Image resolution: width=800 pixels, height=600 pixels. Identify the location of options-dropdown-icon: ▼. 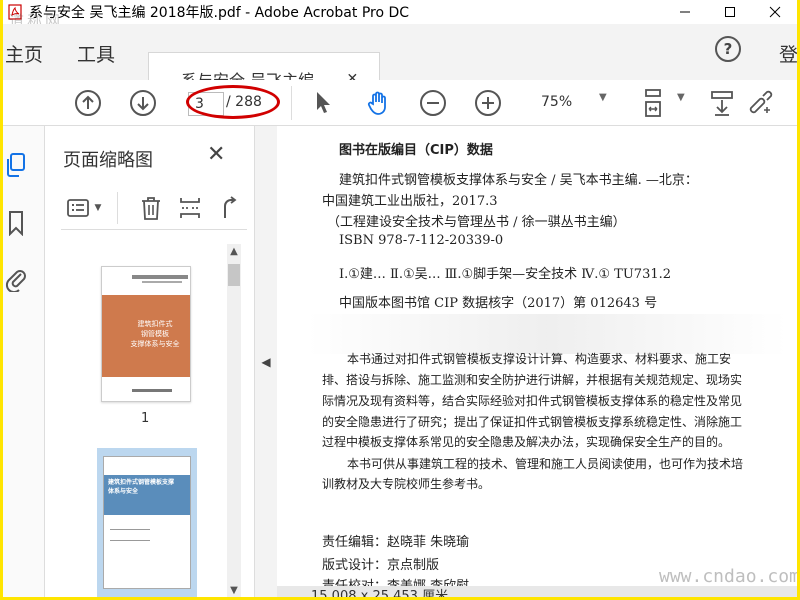
(98, 208).